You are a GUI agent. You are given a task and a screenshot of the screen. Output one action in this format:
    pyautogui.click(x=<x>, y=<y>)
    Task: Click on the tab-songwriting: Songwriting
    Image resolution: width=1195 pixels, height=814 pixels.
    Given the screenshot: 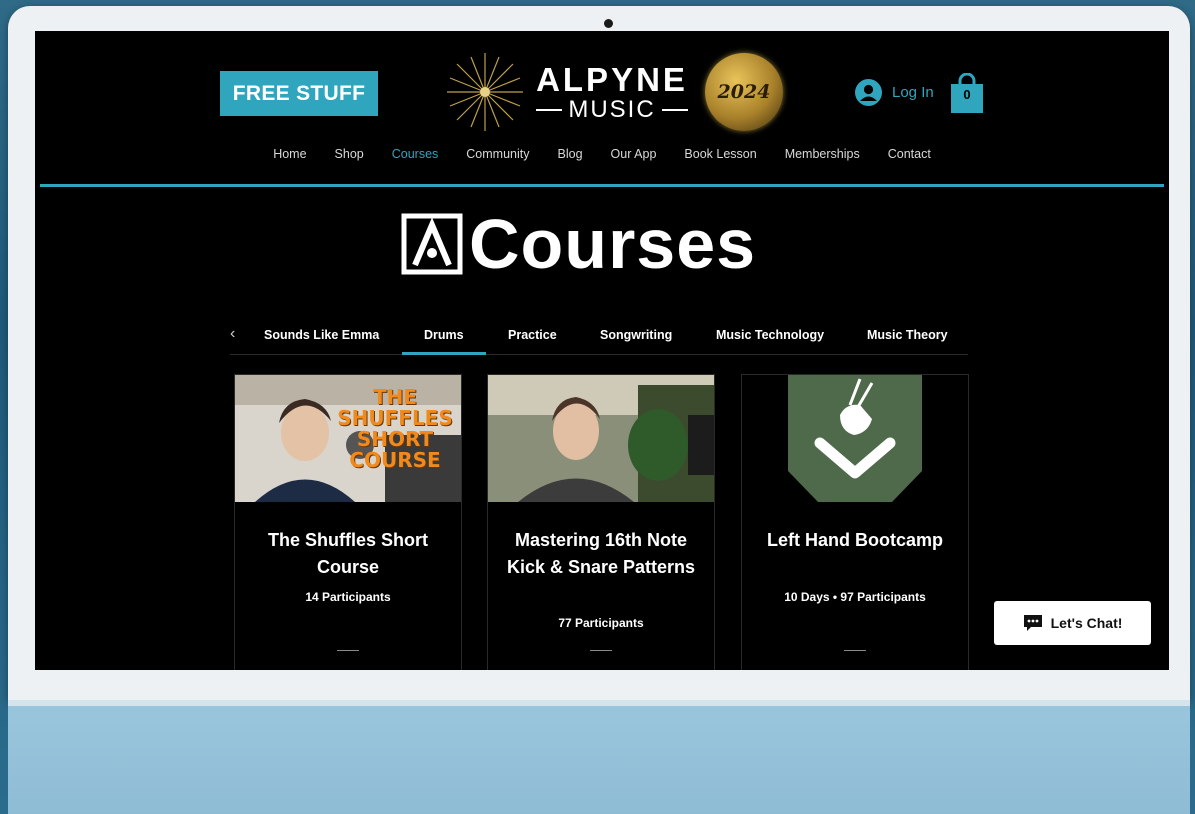 What is the action you would take?
    pyautogui.click(x=636, y=335)
    